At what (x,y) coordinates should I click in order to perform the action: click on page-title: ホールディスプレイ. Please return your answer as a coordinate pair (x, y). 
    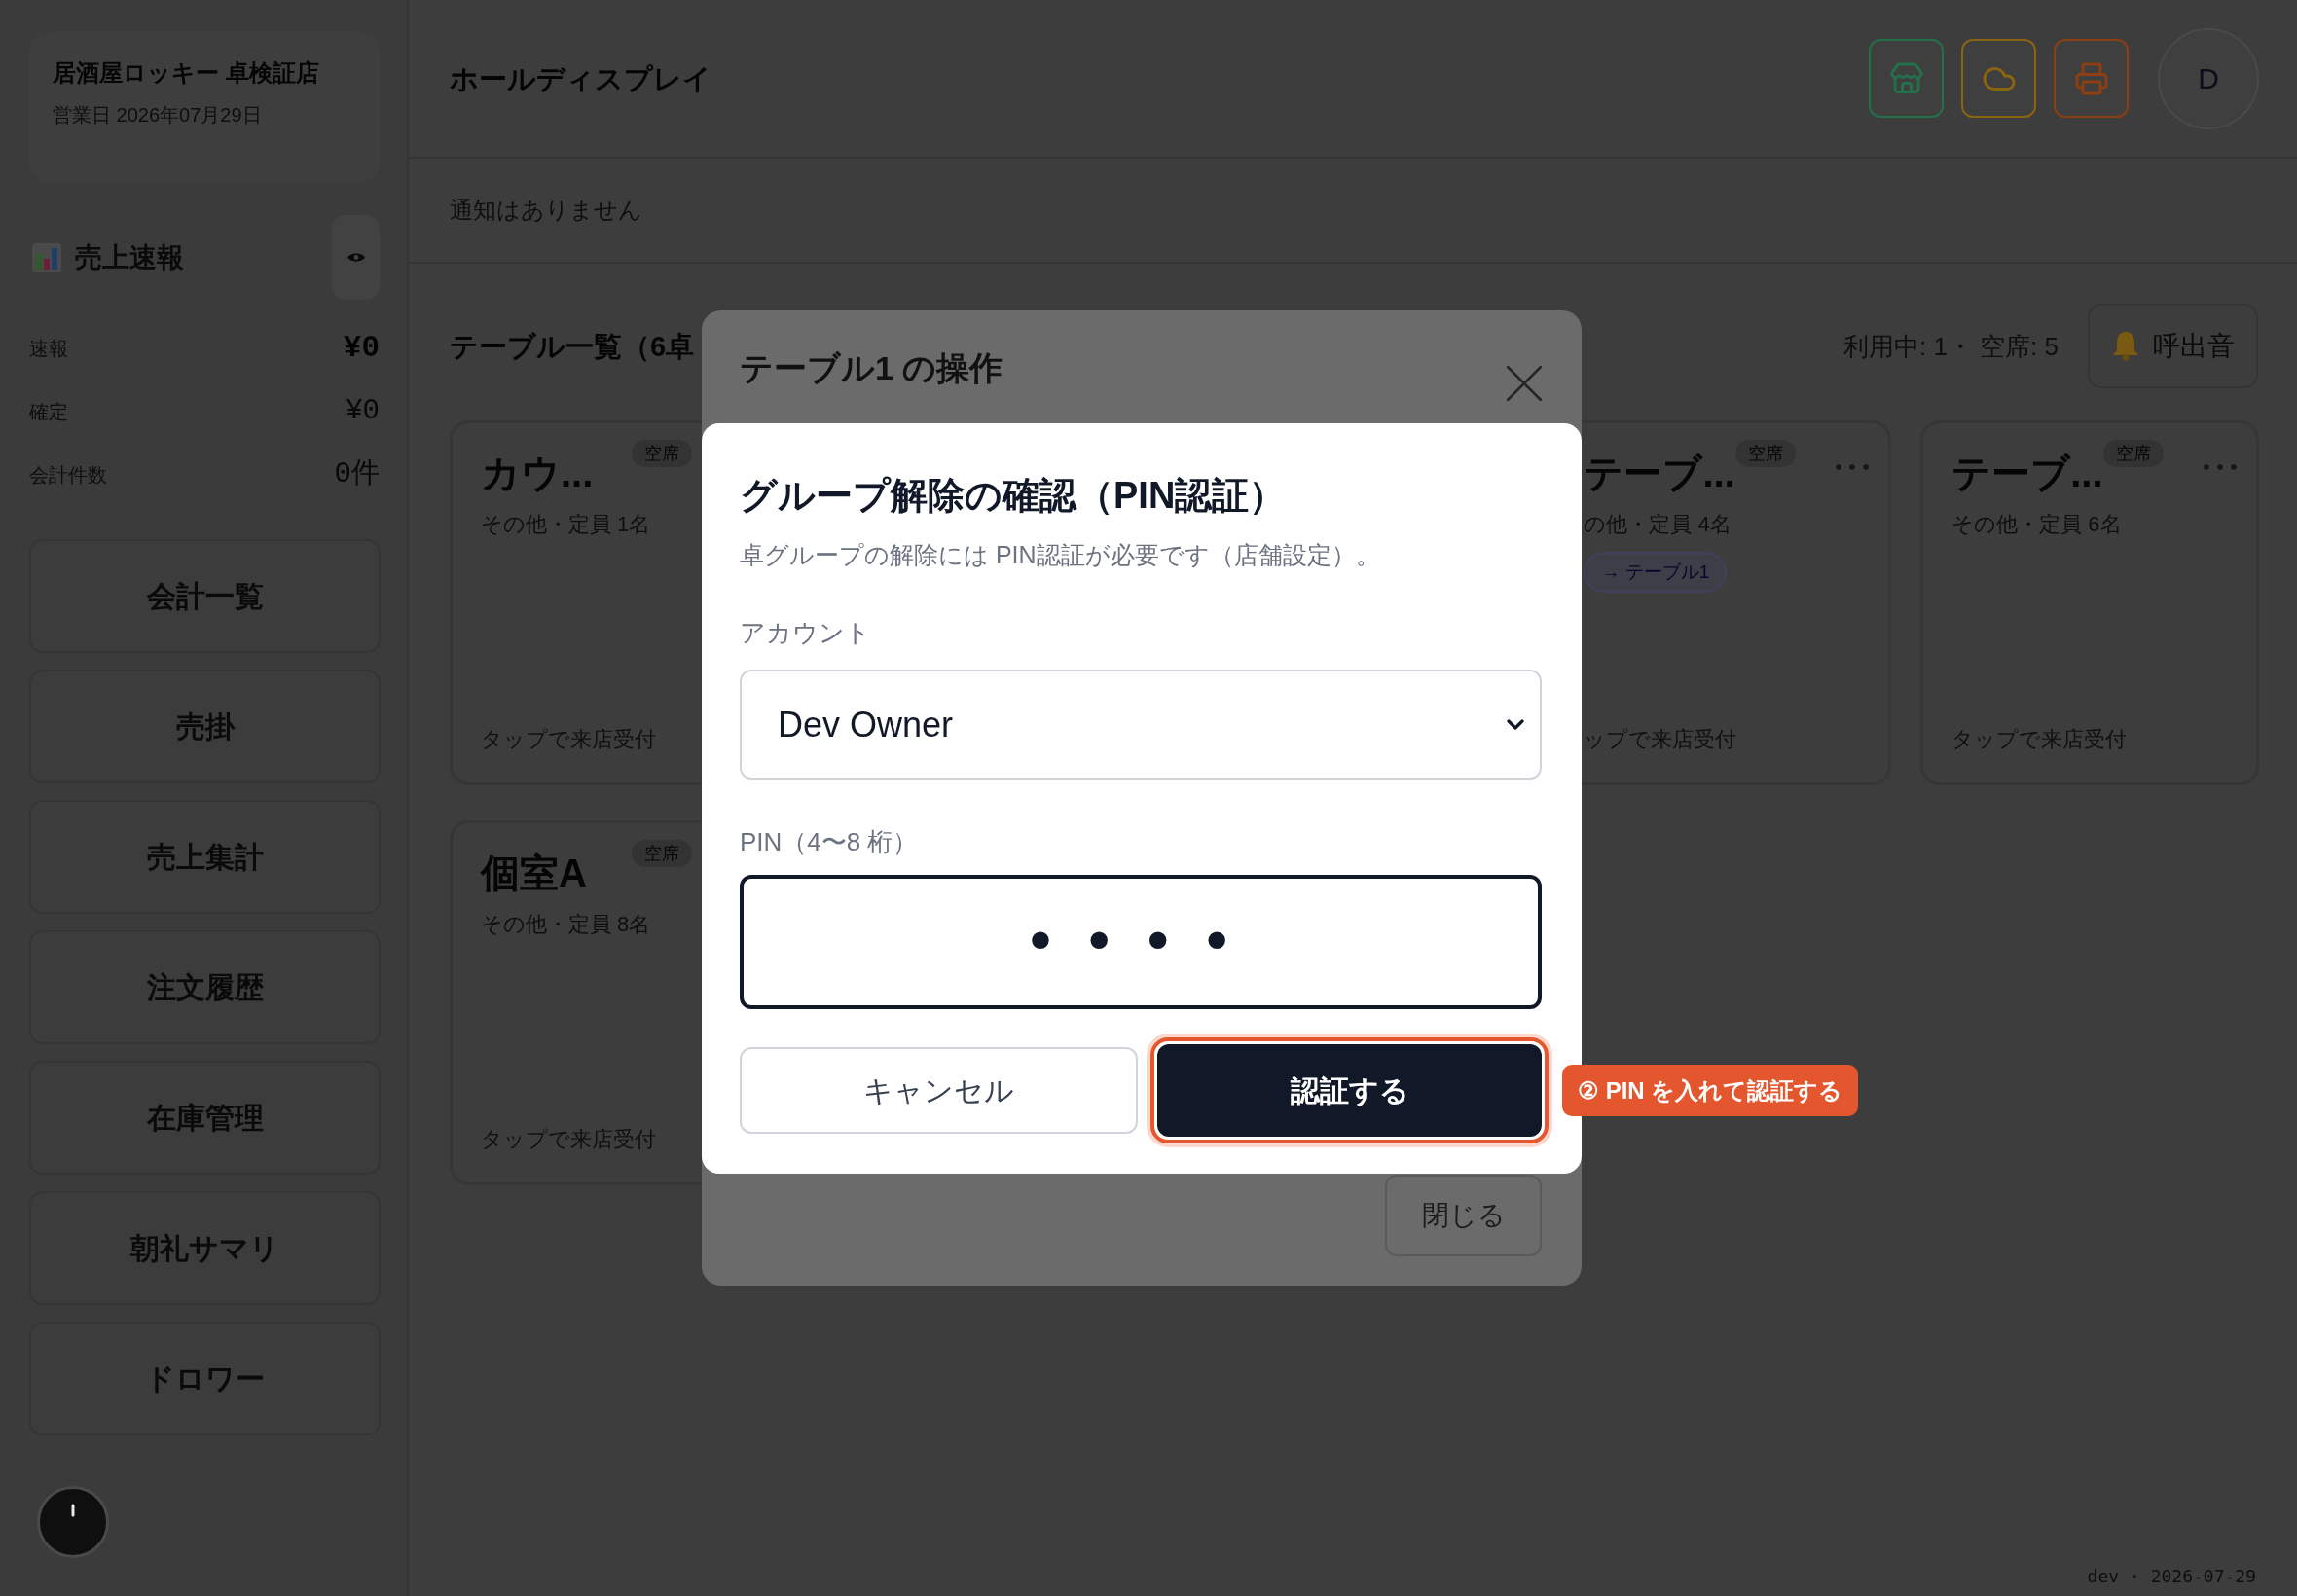
    Looking at the image, I should click on (580, 78).